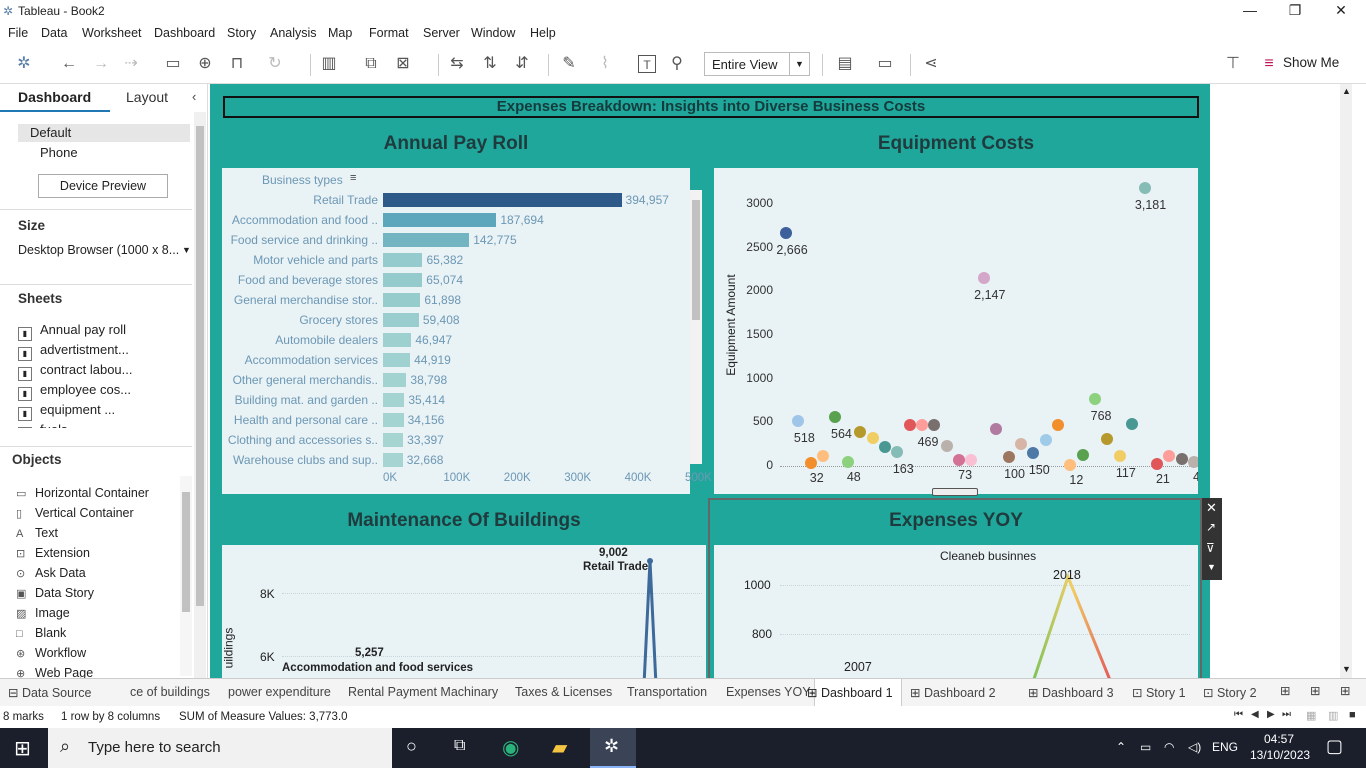 The image size is (1366, 768). Describe the element at coordinates (103, 186) in the screenshot. I see `device-preview-button: Device Preview` at that location.